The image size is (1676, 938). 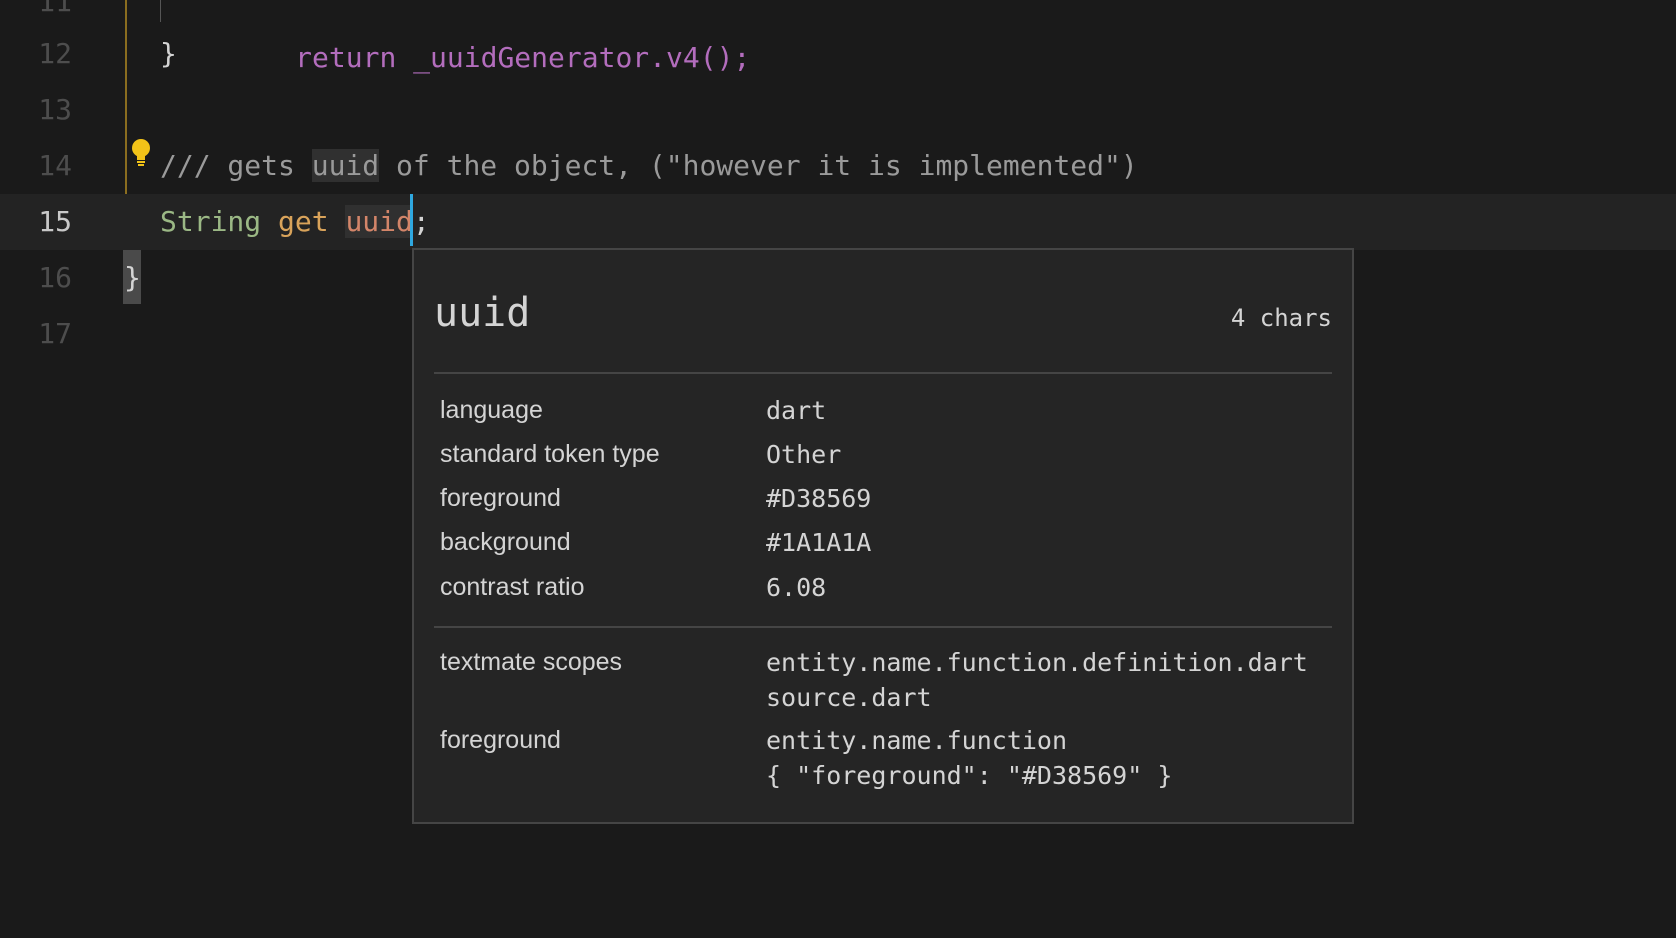 What do you see at coordinates (849, 697) in the screenshot?
I see `row-value-scope-2: source.dart` at bounding box center [849, 697].